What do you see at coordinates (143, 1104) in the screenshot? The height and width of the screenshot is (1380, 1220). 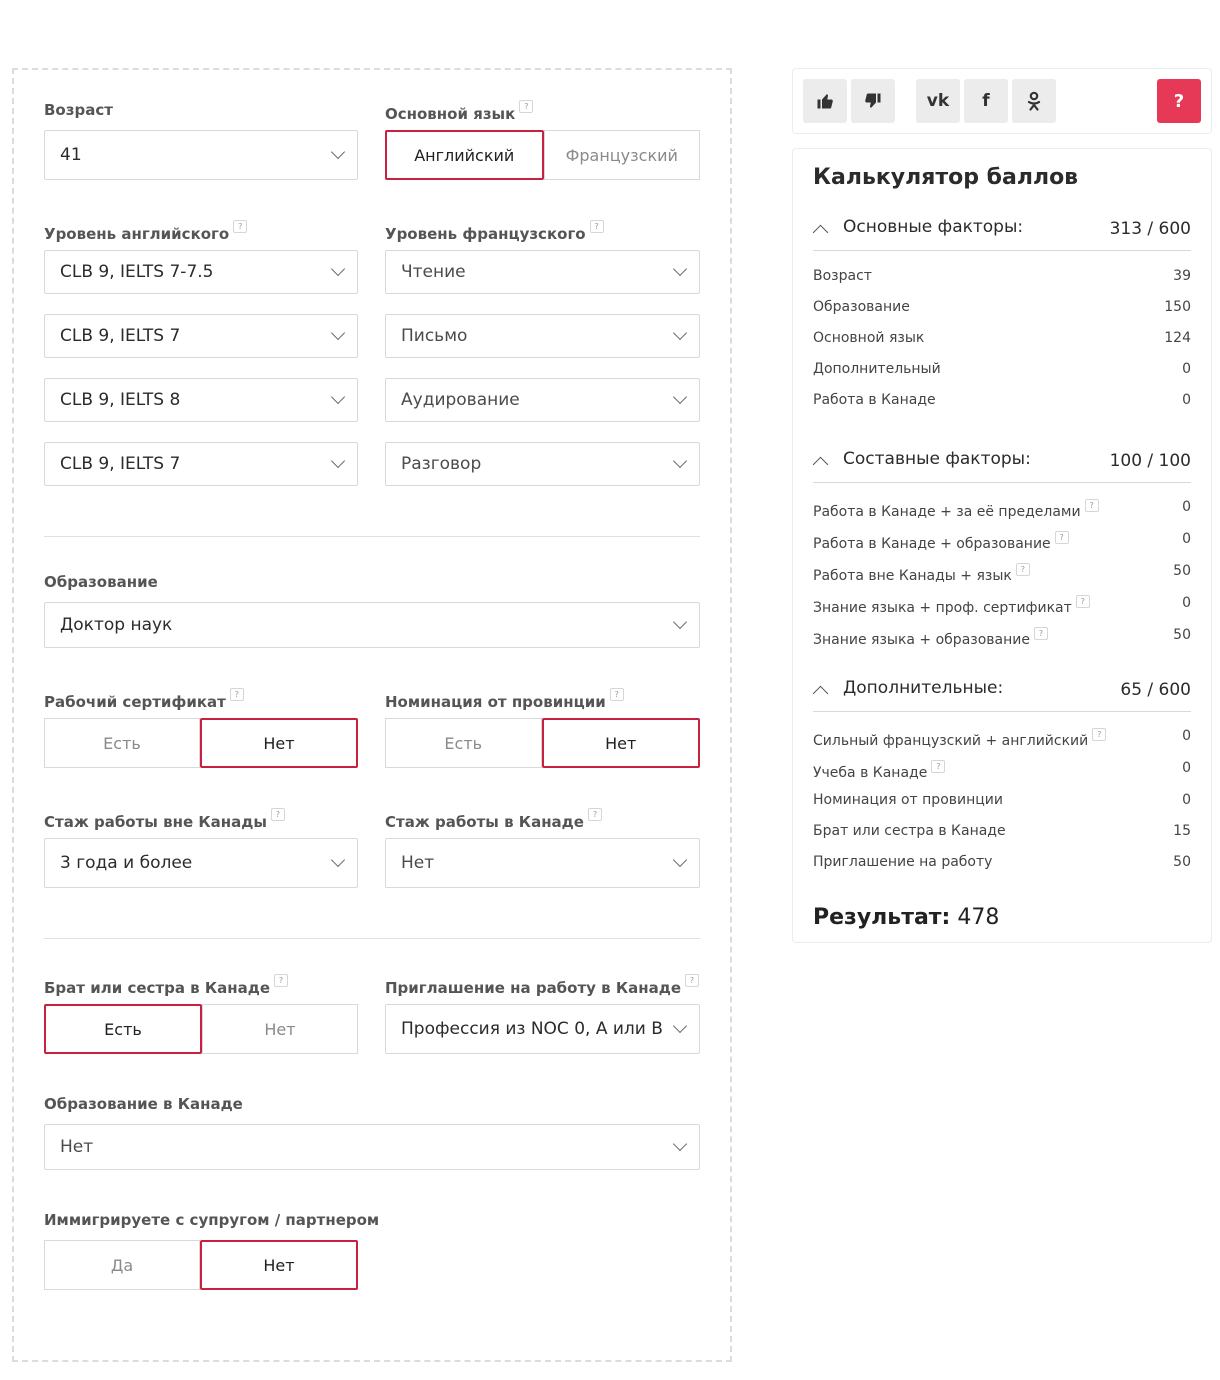 I see `canadian-education-label: Образование в Канаде` at bounding box center [143, 1104].